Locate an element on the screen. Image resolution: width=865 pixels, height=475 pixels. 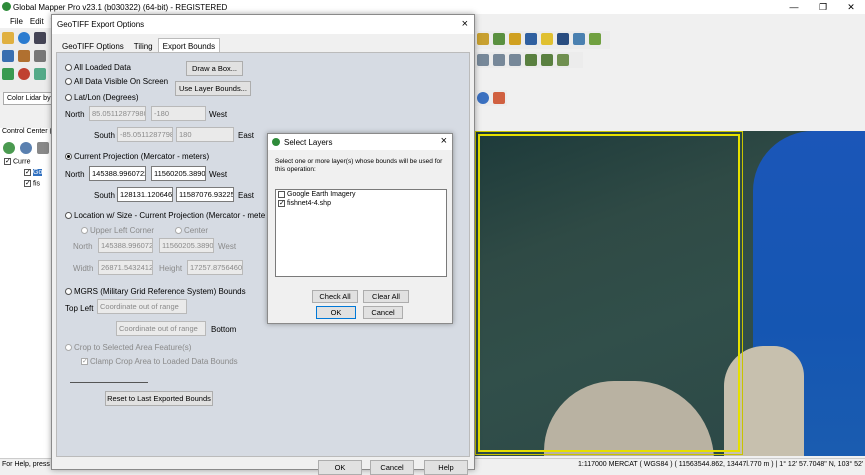
profile-icon is located at coordinates (40, 74).